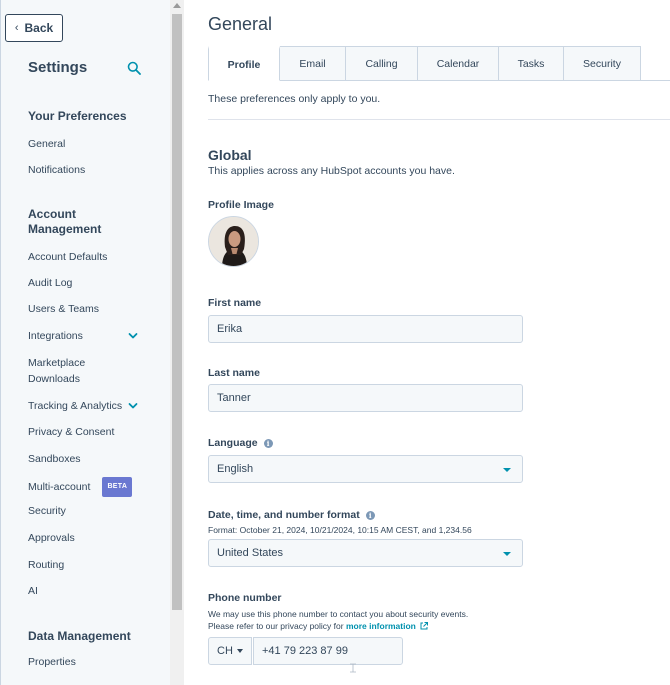 This screenshot has height=685, width=670. I want to click on section-heading-data-management: Data Management, so click(79, 636).